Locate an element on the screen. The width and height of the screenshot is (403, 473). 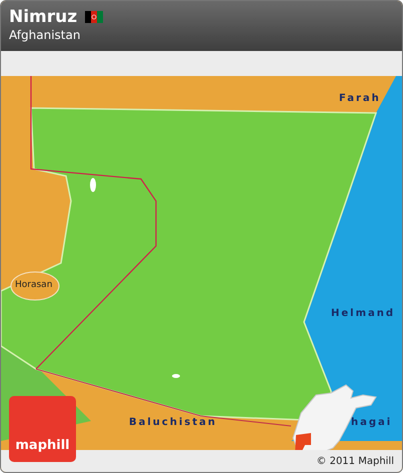
map-label: Helmand is located at coordinates (363, 314).